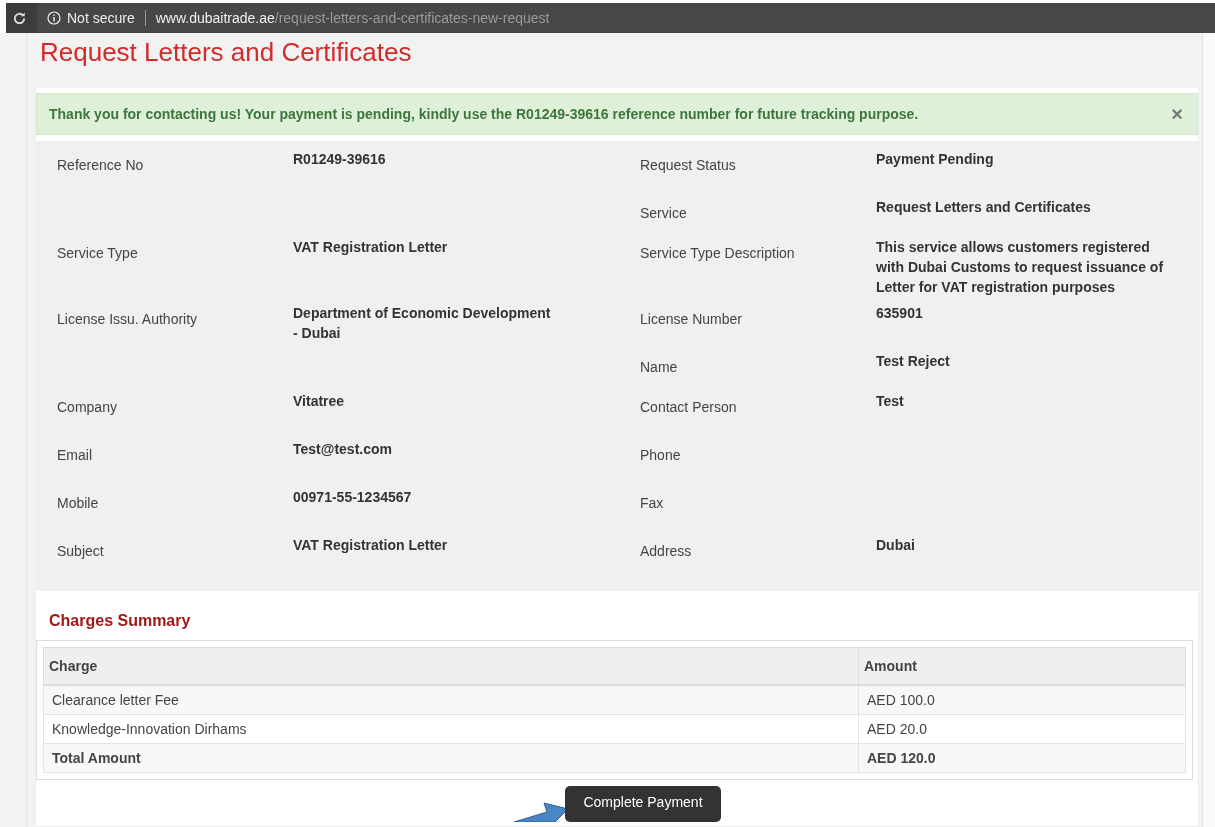 The height and width of the screenshot is (827, 1215). I want to click on field-label: Subject, so click(81, 550).